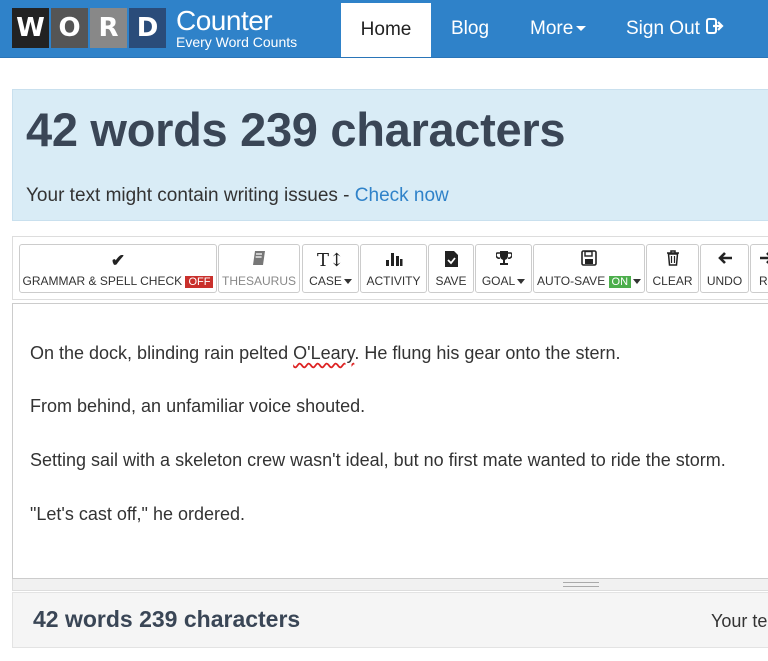  I want to click on case-dropdown: T↕ CASE, so click(330, 268).